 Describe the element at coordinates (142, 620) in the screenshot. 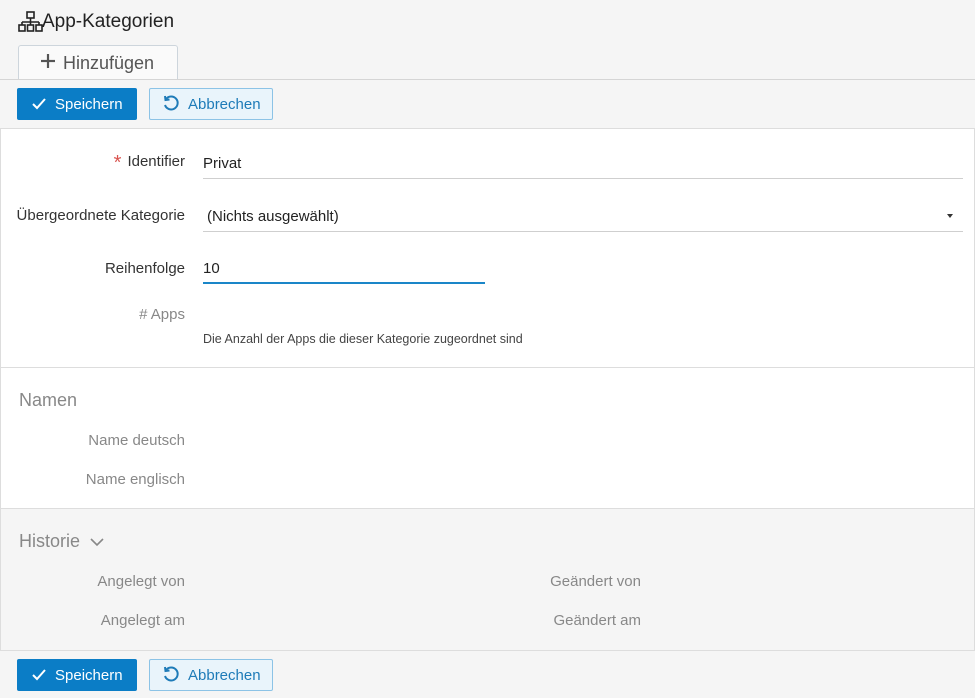

I see `created-at-label: Angelegt am` at that location.